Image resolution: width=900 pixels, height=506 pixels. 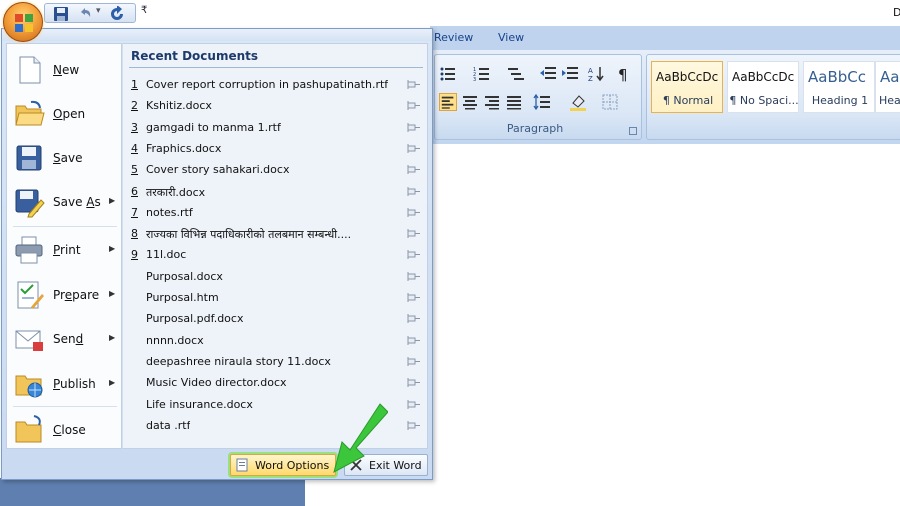 What do you see at coordinates (470, 102) in the screenshot?
I see `align-center-icon` at bounding box center [470, 102].